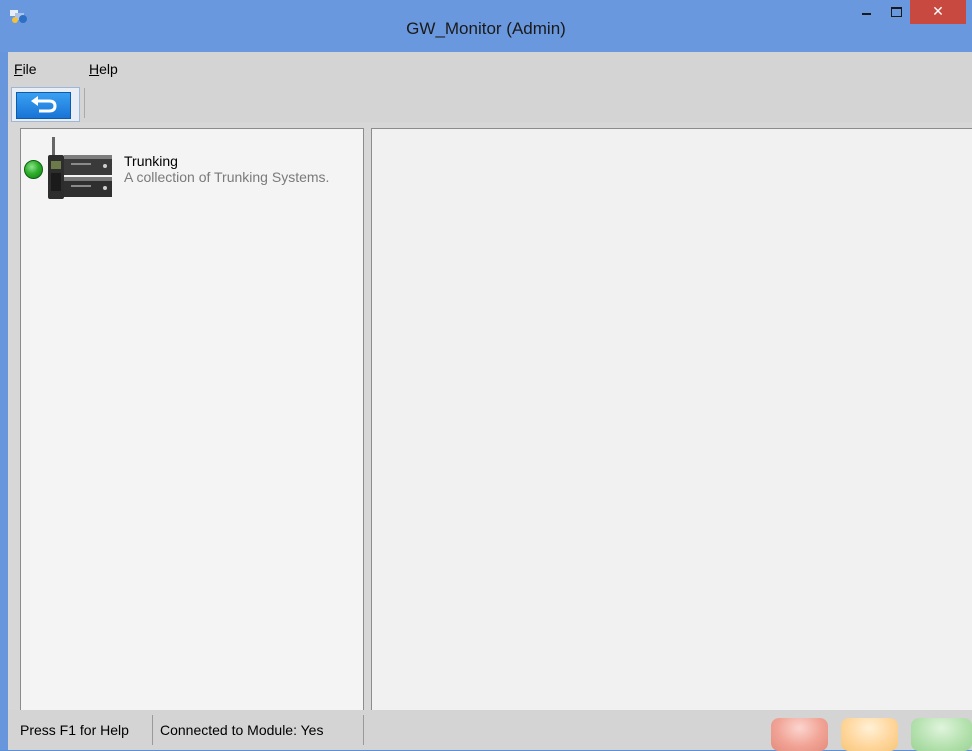 The height and width of the screenshot is (751, 972). I want to click on yellow-light-indicator, so click(869, 734).